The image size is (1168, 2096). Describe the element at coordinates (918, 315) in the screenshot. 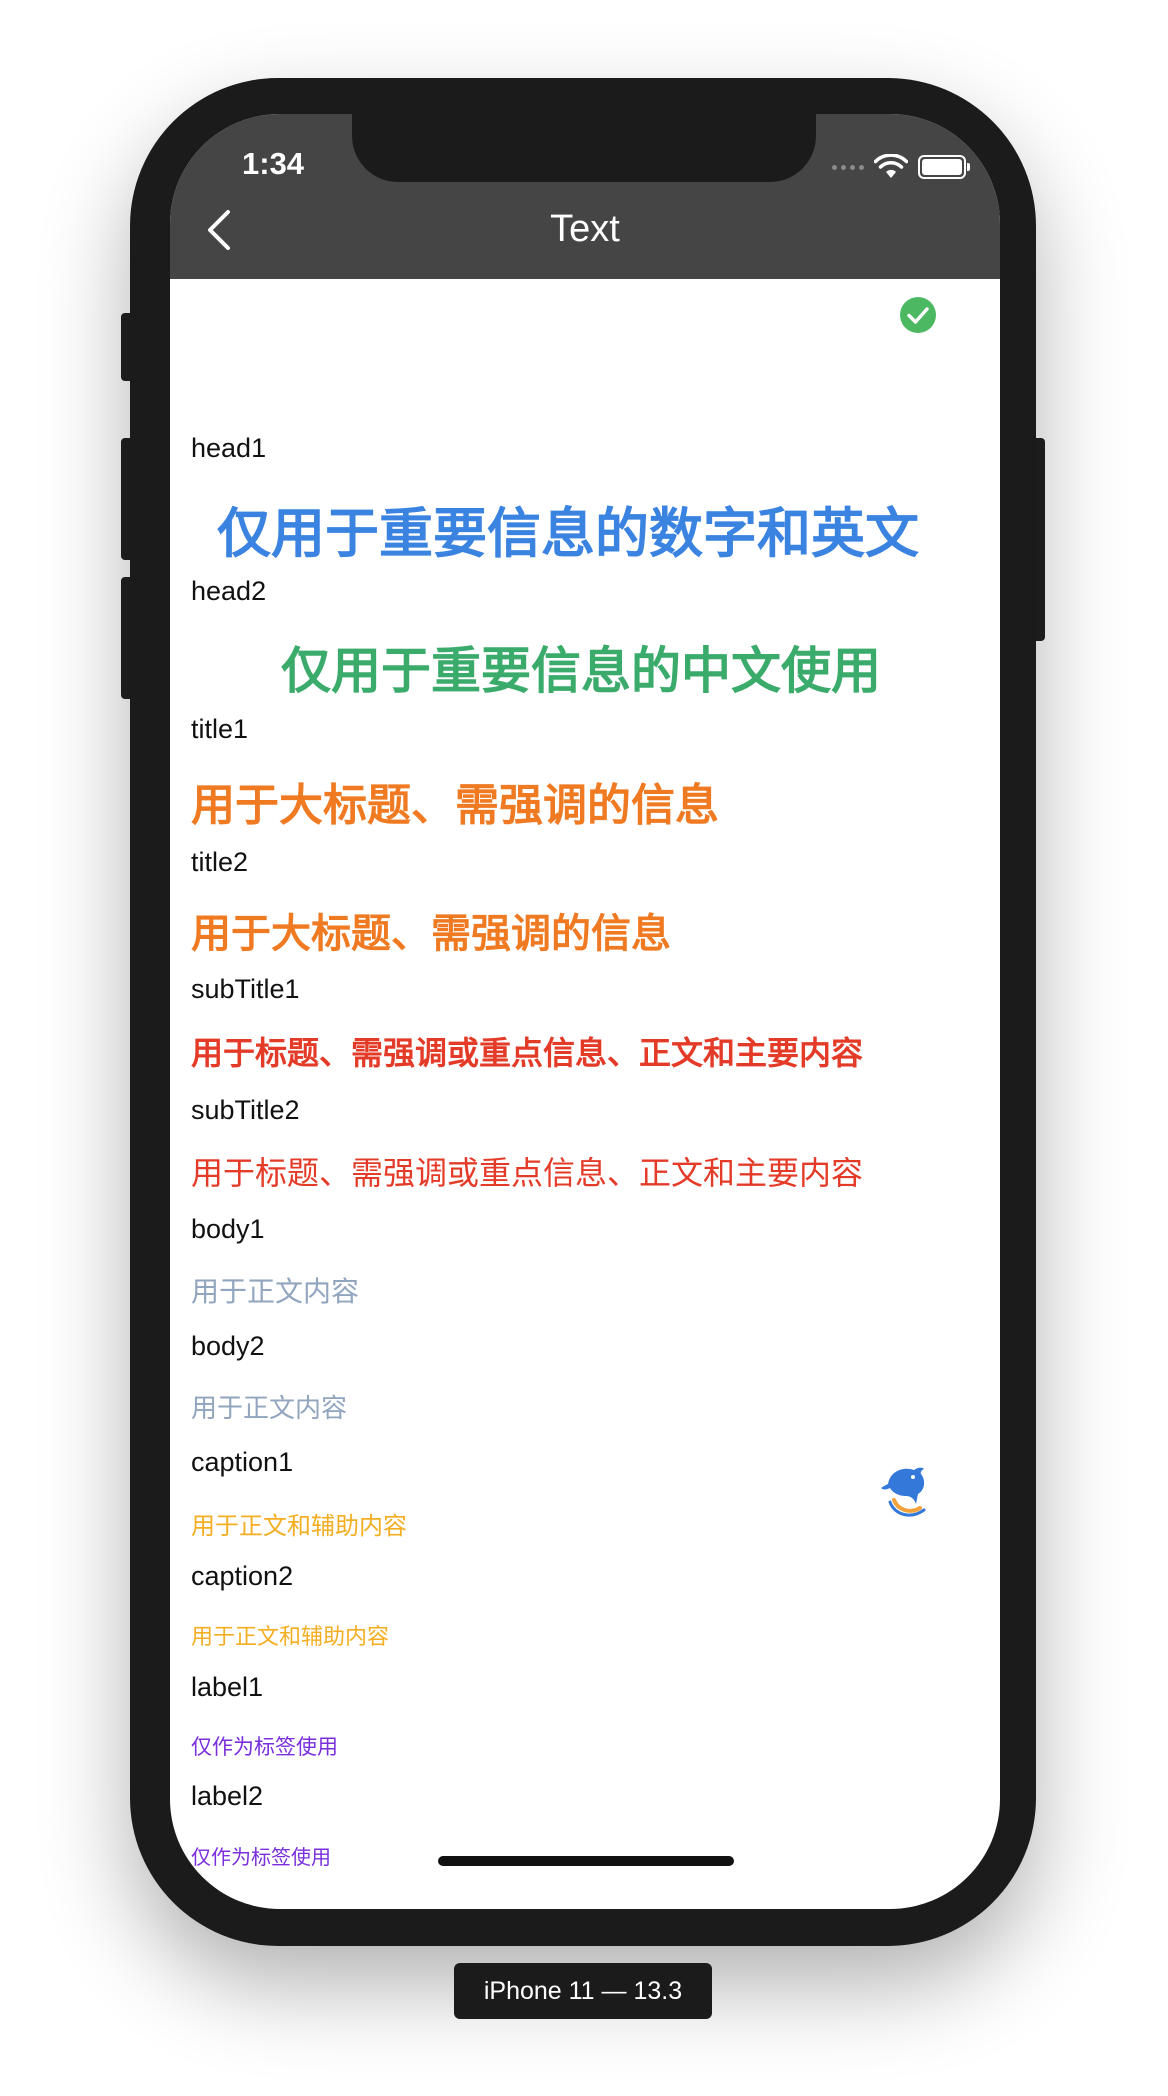

I see `check-circle-icon` at that location.